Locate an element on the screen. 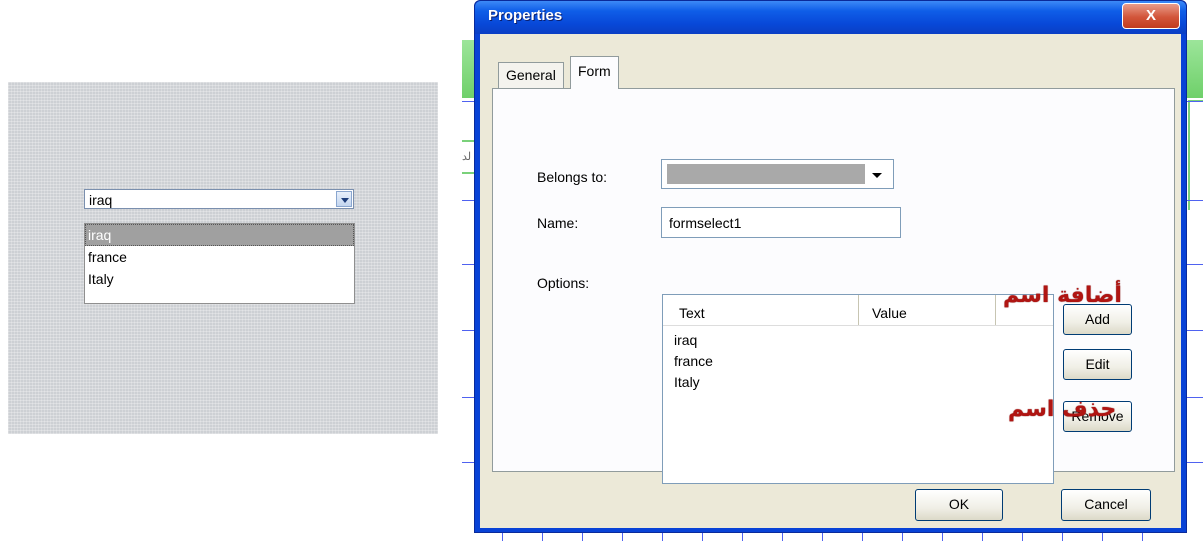 This screenshot has height=541, width=1203. list-item: Italy is located at coordinates (693, 386).